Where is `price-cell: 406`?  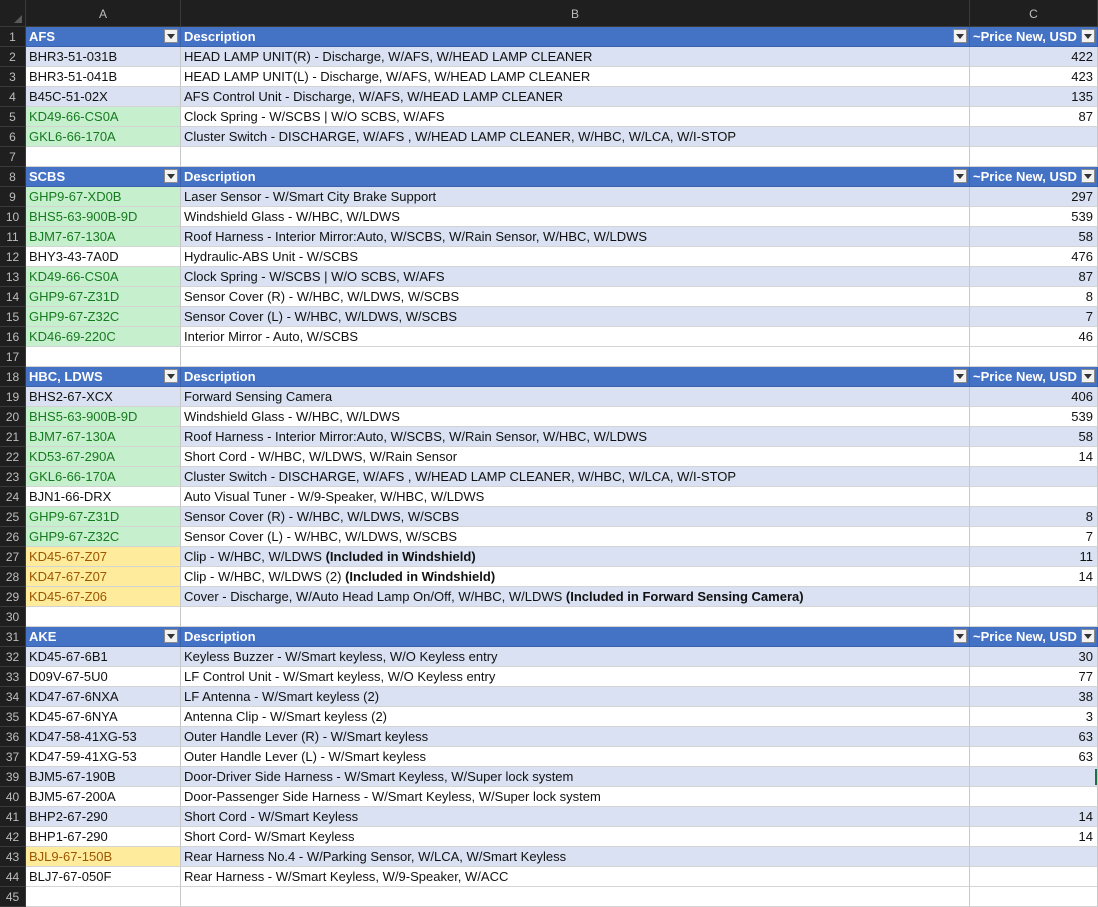
price-cell: 406 is located at coordinates (1034, 397).